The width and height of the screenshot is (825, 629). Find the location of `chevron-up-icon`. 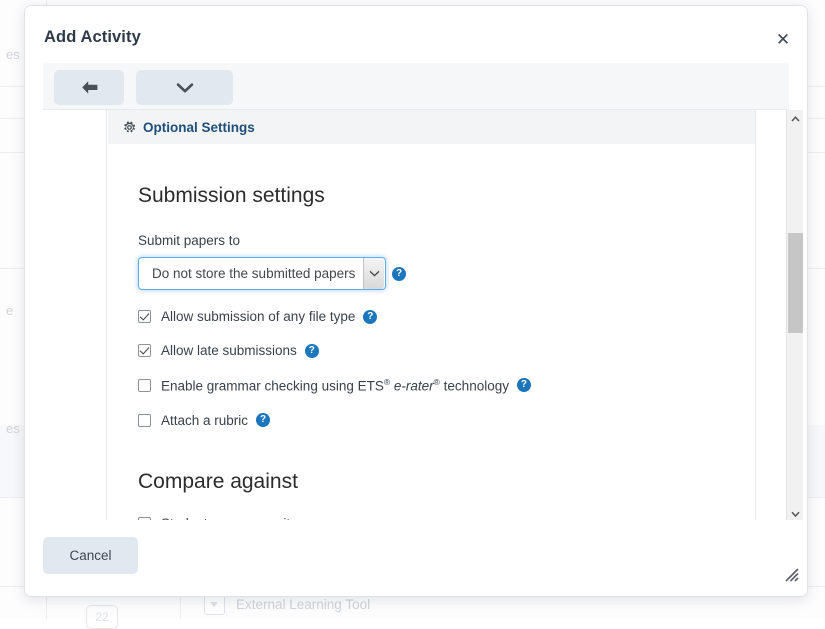

chevron-up-icon is located at coordinates (795, 119).